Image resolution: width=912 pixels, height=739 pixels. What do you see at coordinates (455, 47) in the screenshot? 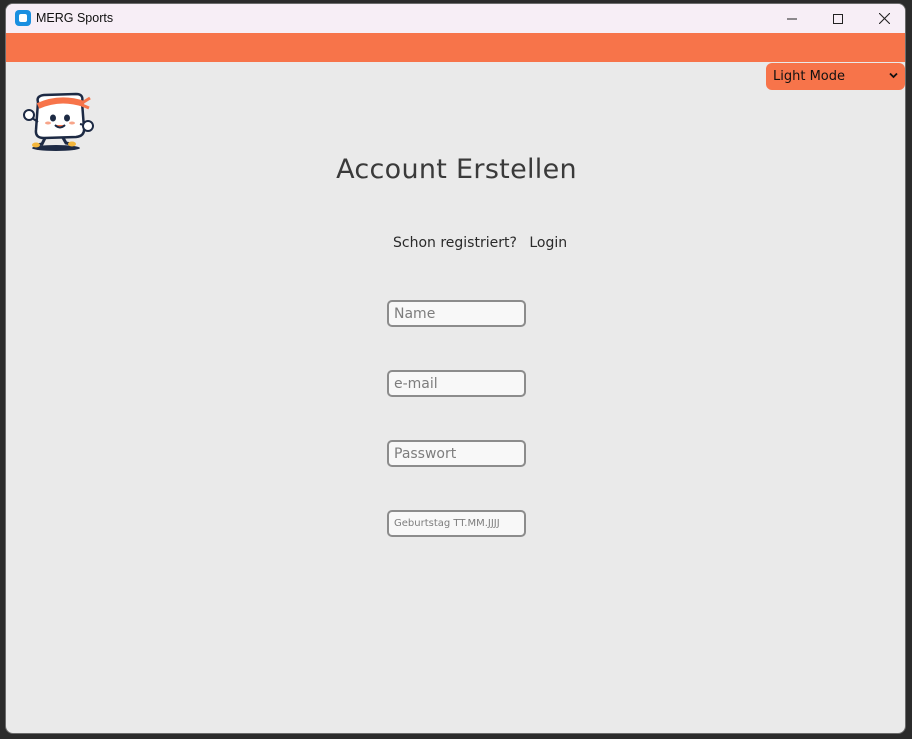
I see `header-bar` at bounding box center [455, 47].